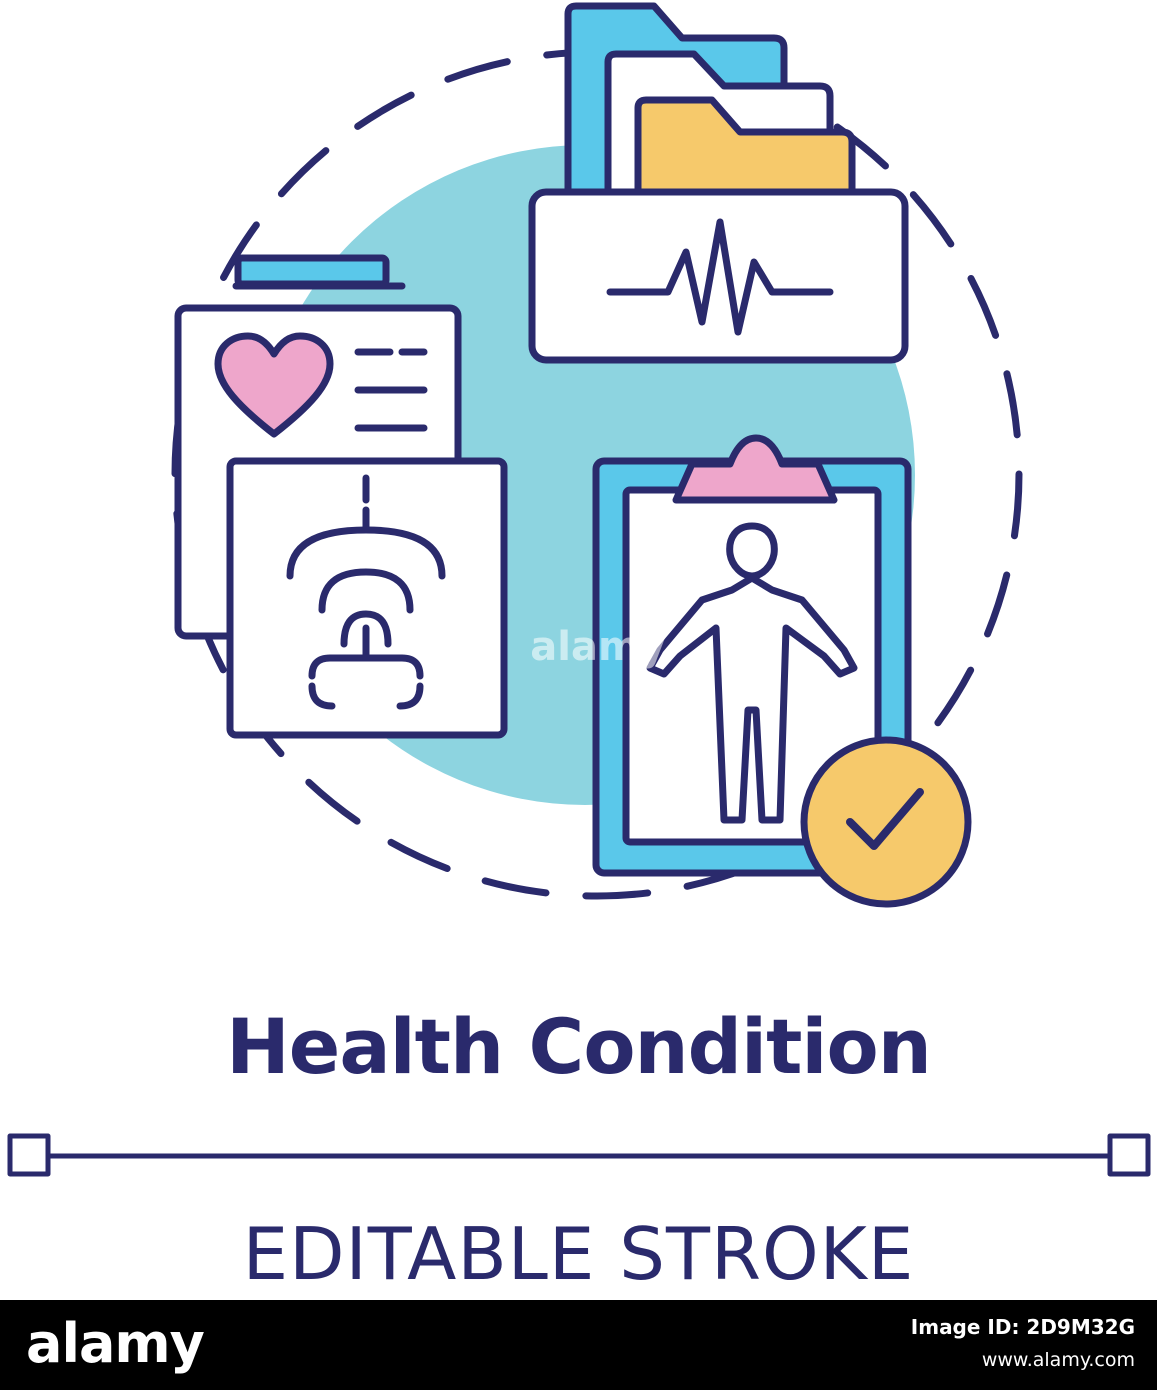  What do you see at coordinates (367, 598) in the screenshot?
I see `xray-chest-icon` at bounding box center [367, 598].